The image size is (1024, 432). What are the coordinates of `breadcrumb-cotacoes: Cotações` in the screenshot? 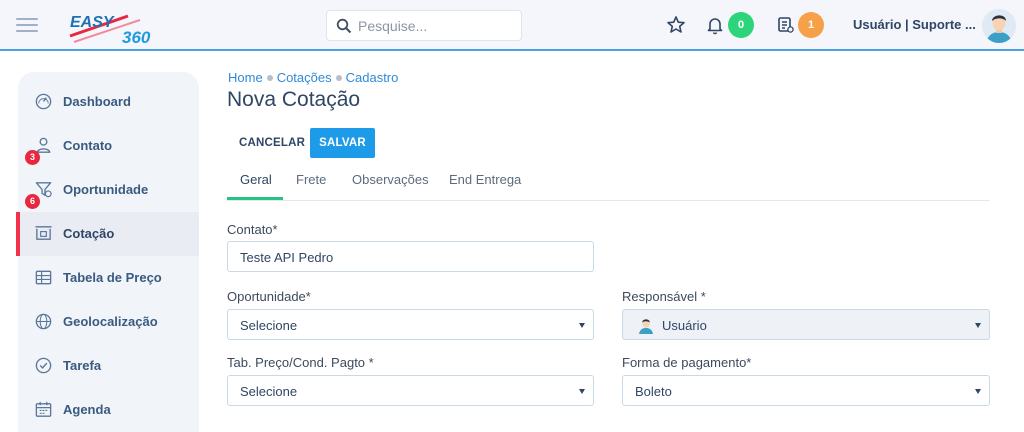 It's located at (304, 77).